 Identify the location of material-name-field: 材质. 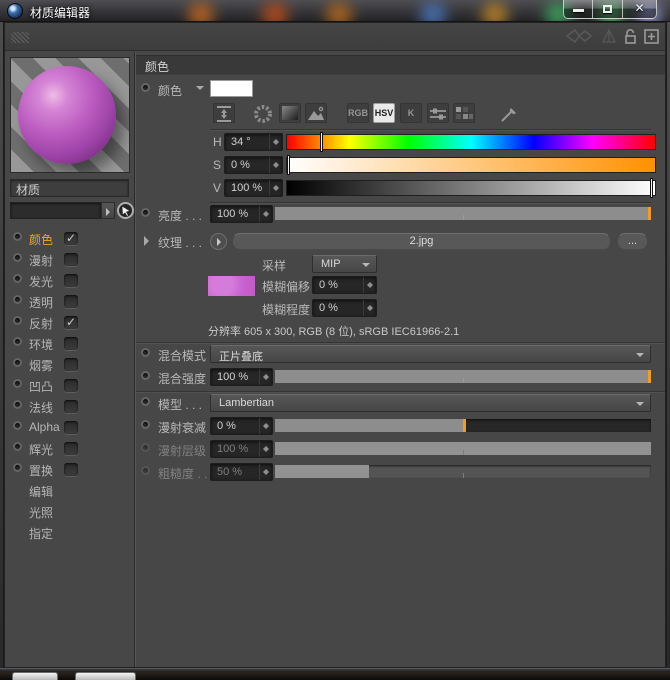
(69, 188).